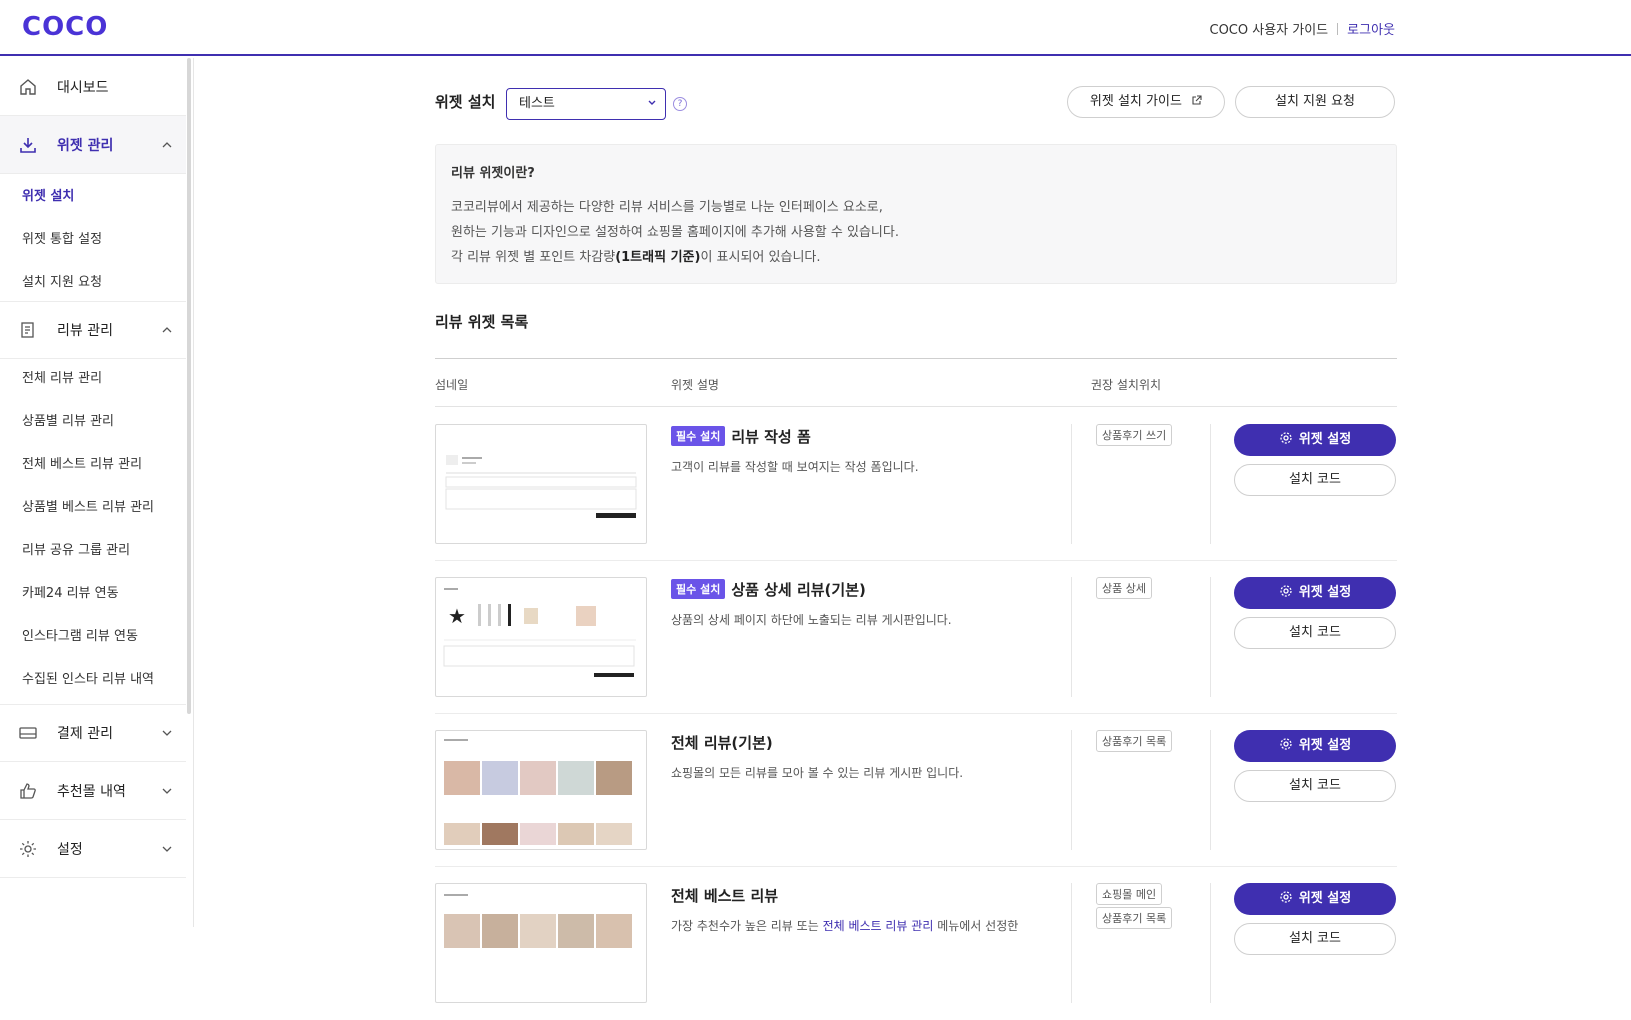 Image resolution: width=1631 pixels, height=1020 pixels. Describe the element at coordinates (28, 145) in the screenshot. I see `download-icon` at that location.